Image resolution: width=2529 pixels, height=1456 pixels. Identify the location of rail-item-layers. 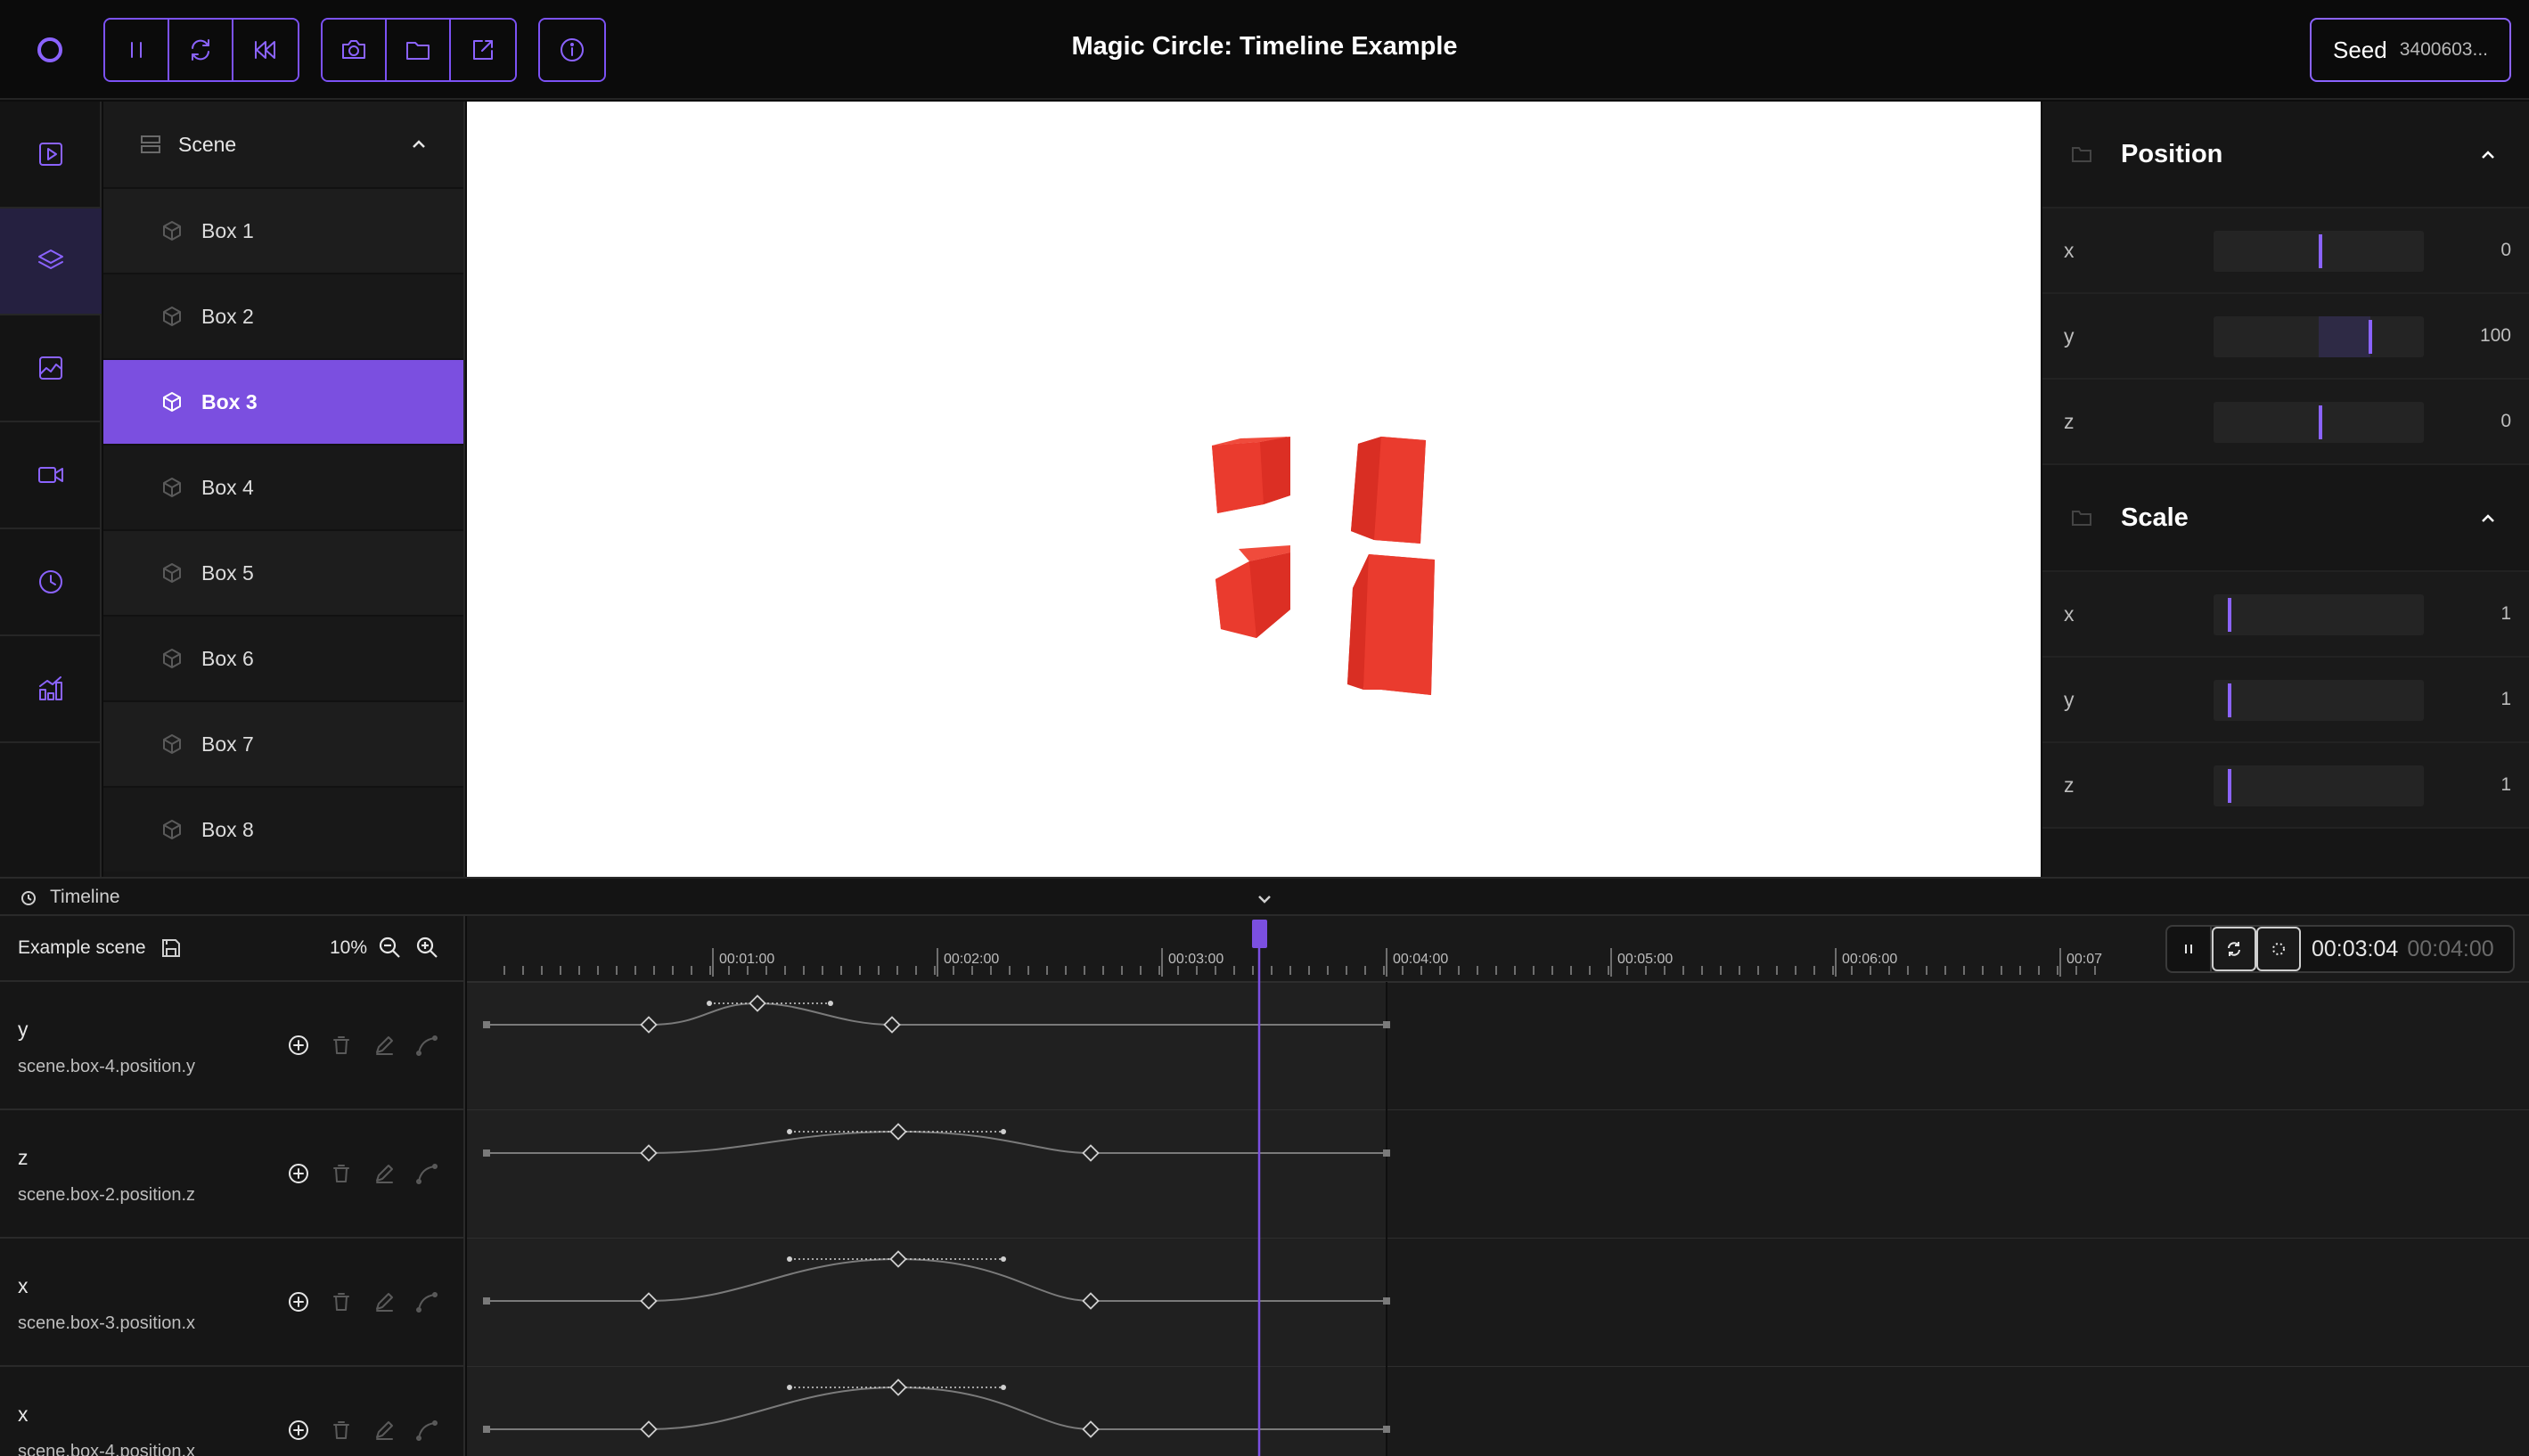
(51, 262).